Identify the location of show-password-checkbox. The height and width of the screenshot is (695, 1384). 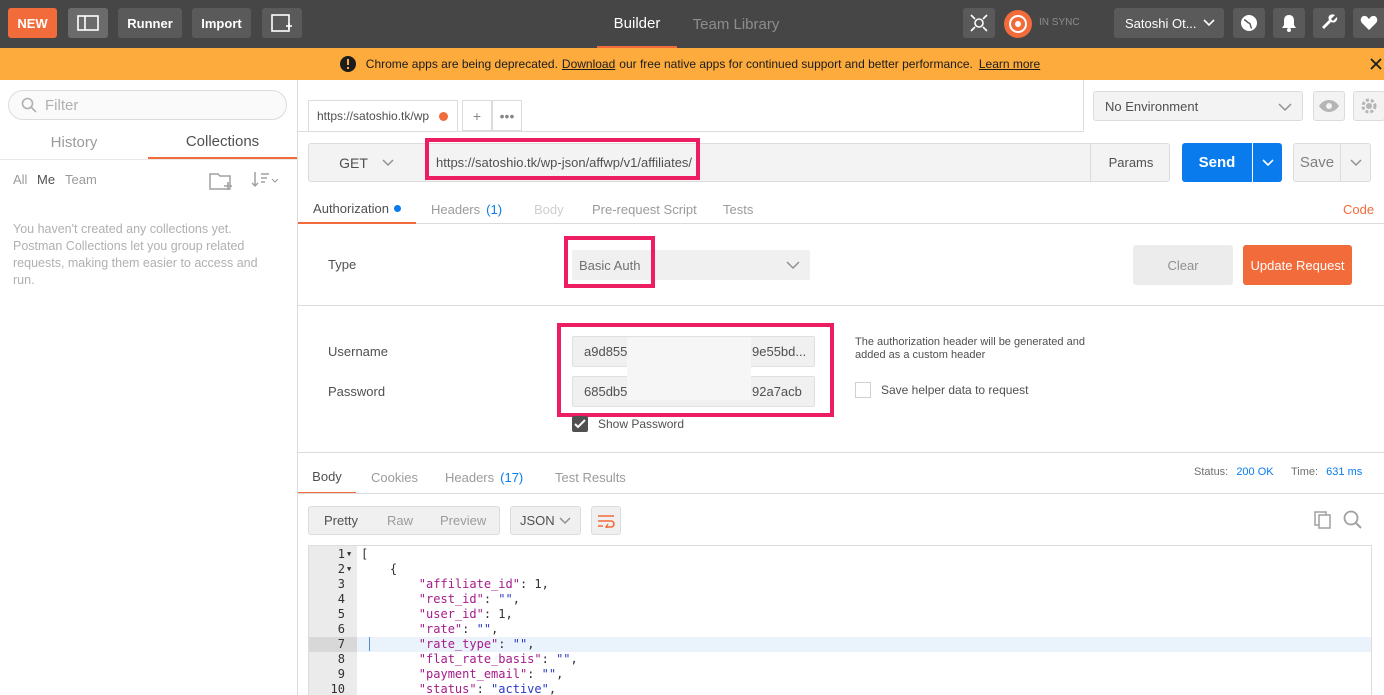
(580, 424).